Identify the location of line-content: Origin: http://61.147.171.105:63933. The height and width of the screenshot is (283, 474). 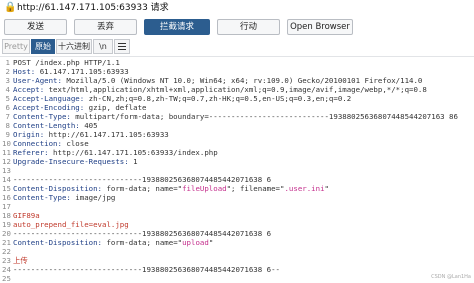
(91, 134).